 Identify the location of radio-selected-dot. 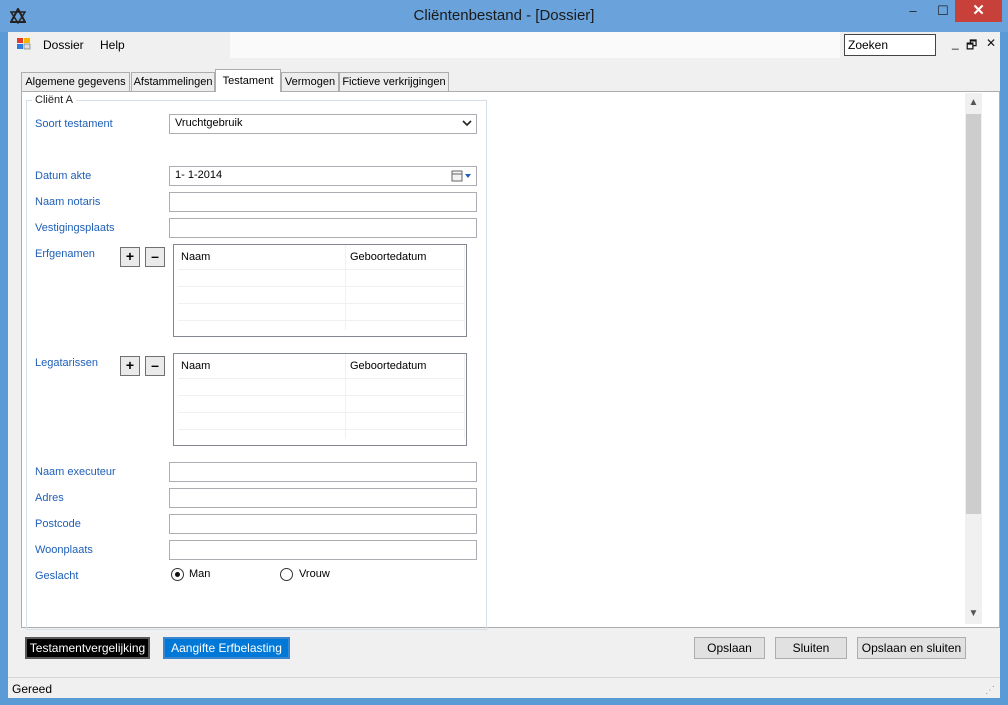
(177, 574).